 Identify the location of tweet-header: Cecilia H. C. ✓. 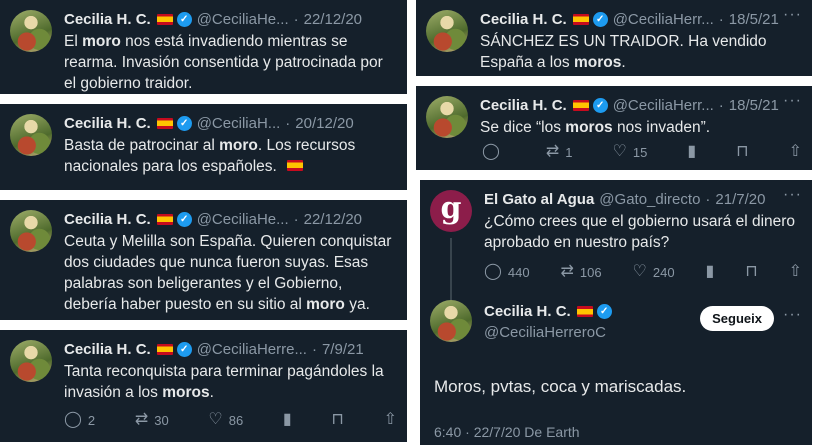
(583, 311).